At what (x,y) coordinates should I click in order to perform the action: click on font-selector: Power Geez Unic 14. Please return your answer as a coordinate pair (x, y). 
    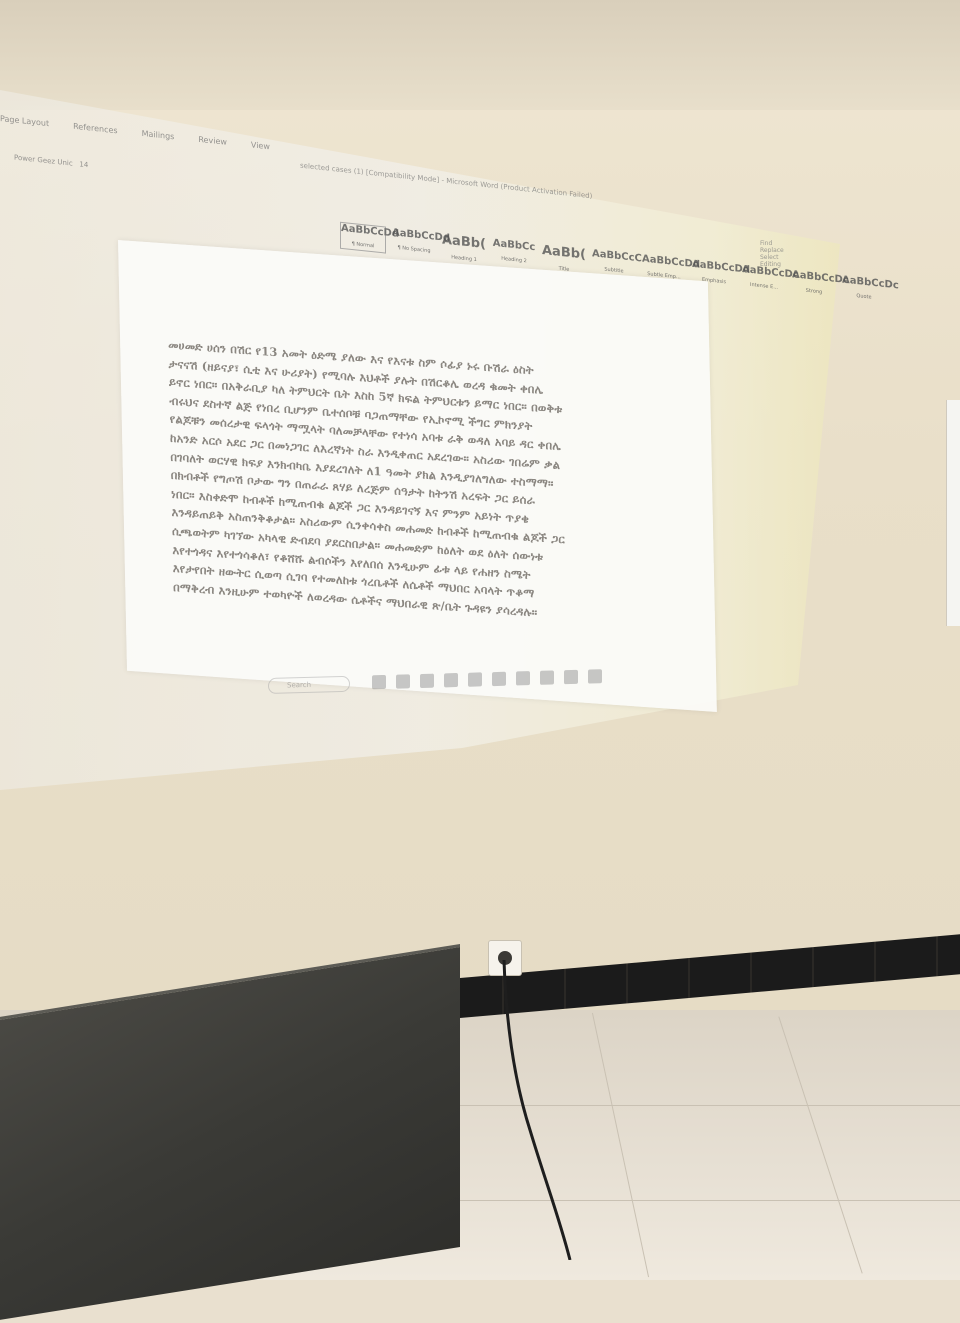
    Looking at the image, I should click on (51, 161).